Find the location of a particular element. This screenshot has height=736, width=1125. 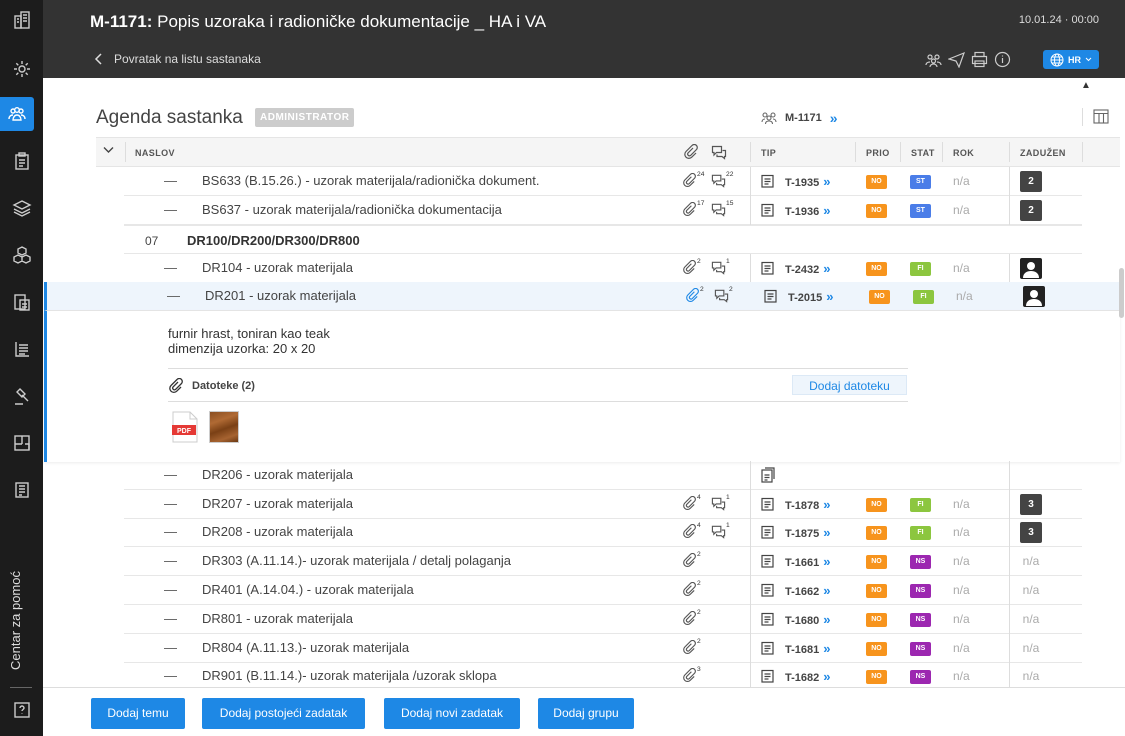

wood-sample-image-thumbnail is located at coordinates (224, 427).